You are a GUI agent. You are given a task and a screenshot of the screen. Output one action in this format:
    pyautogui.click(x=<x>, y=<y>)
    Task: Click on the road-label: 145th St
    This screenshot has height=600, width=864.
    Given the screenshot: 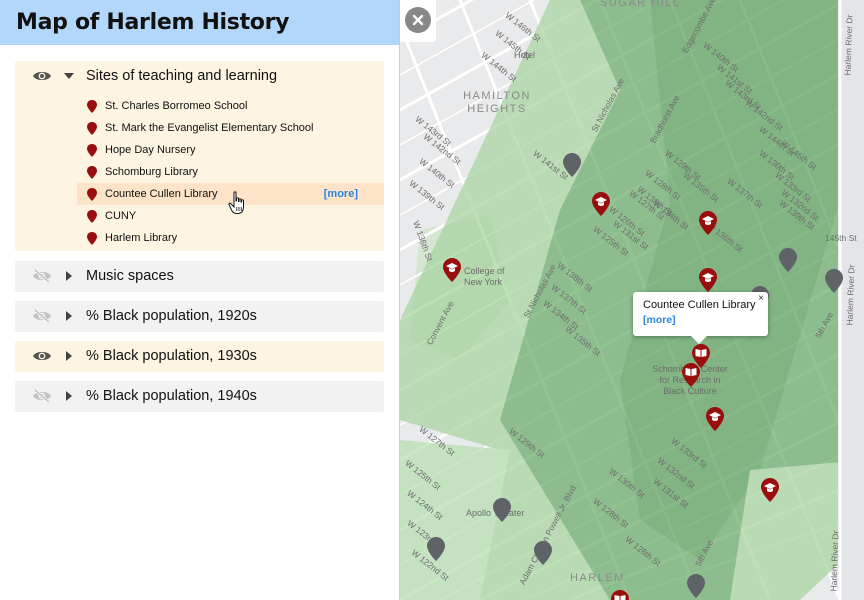 What is the action you would take?
    pyautogui.click(x=841, y=238)
    